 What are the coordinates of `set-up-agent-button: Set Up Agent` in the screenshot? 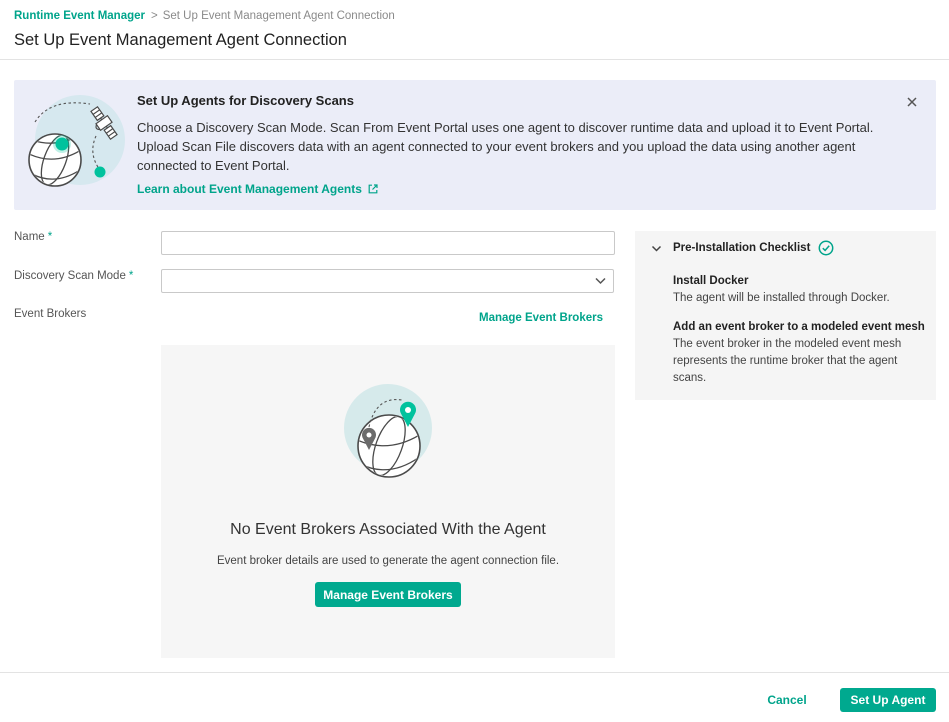 It's located at (888, 700).